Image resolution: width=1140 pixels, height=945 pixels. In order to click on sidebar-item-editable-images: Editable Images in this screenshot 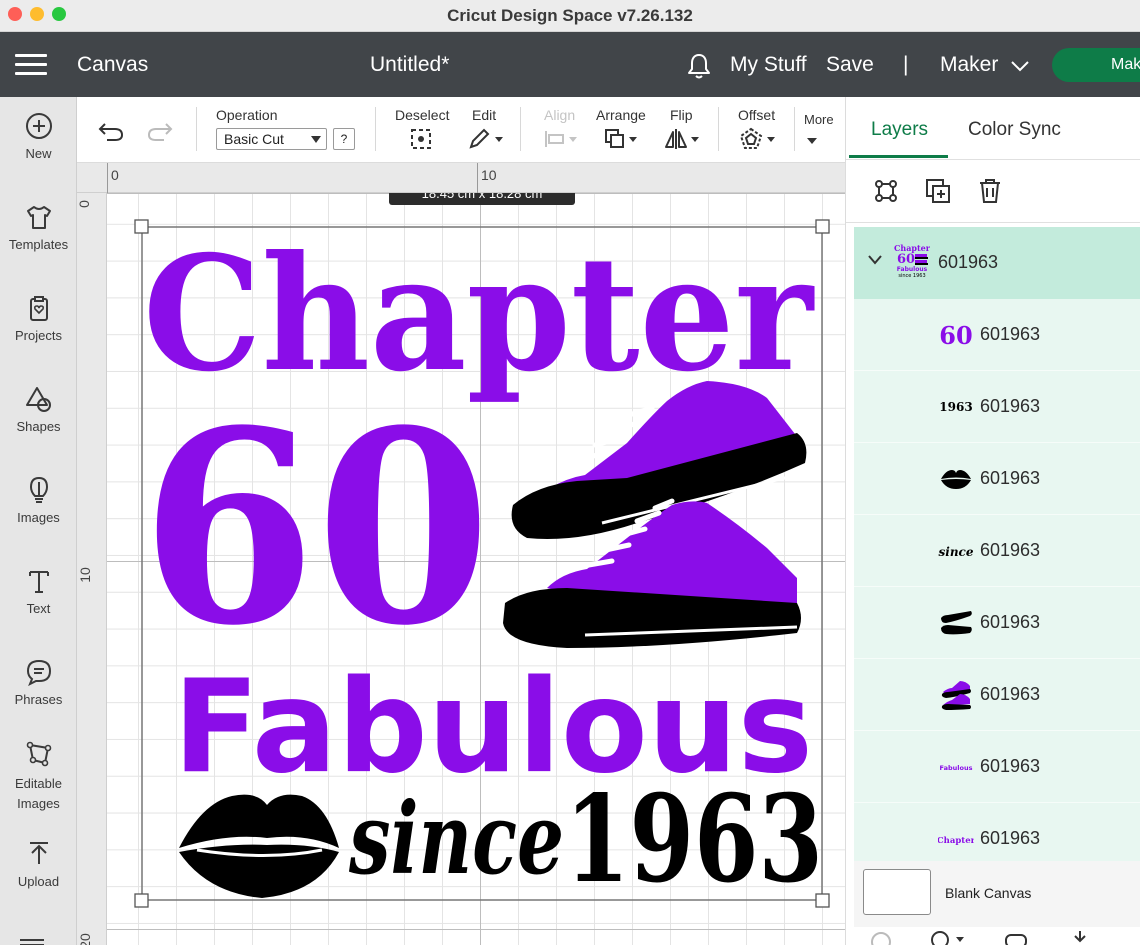, I will do `click(38, 777)`.